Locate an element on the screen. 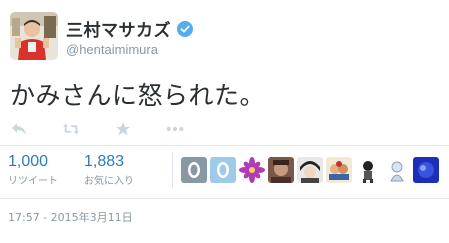 Image resolution: width=449 pixels, height=243 pixels. favorite-label: お気に入り is located at coordinates (109, 181).